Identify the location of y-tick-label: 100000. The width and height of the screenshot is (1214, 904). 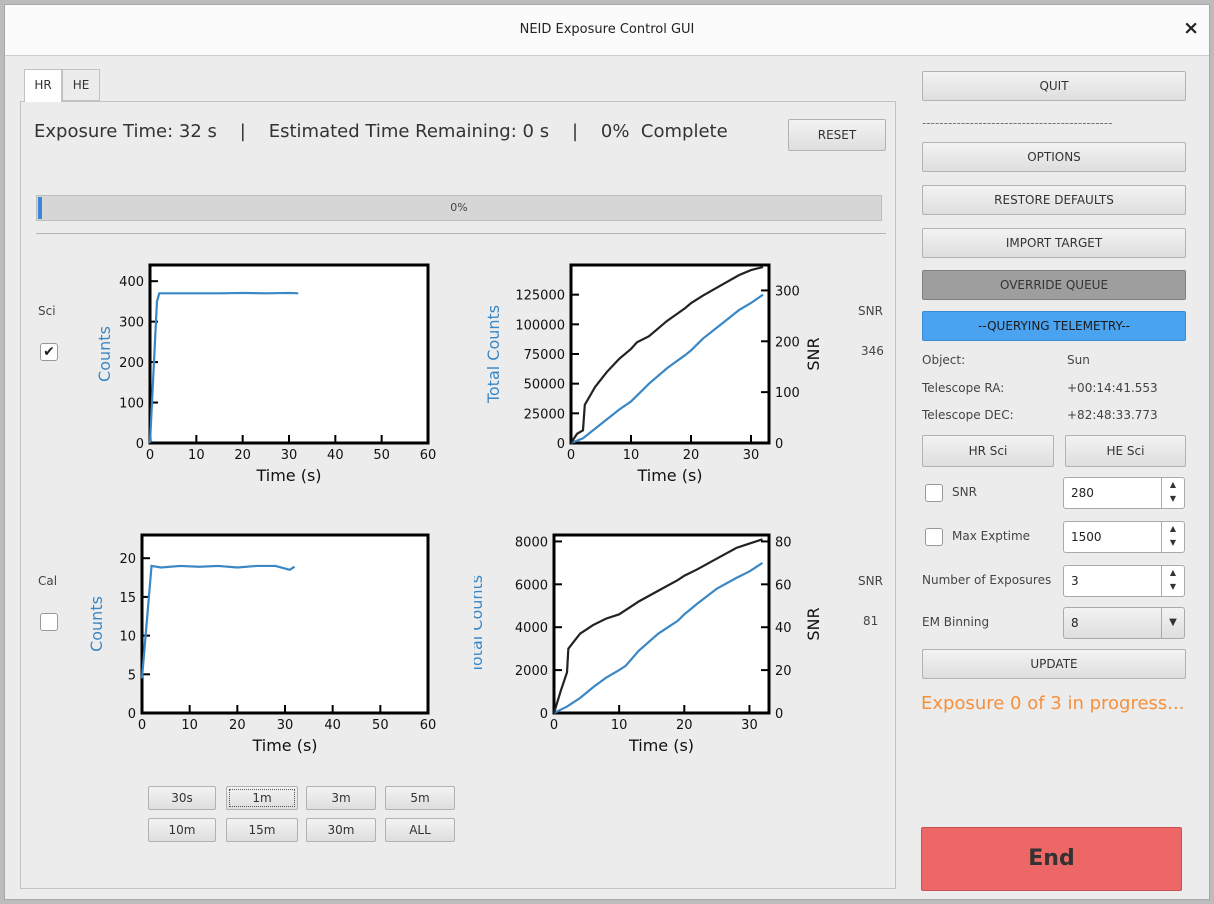
(540, 325).